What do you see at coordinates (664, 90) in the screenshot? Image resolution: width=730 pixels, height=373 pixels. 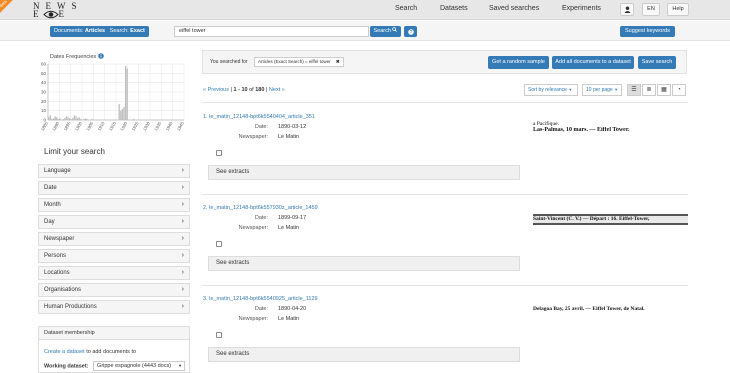 I see `grid-view-button: ▦` at bounding box center [664, 90].